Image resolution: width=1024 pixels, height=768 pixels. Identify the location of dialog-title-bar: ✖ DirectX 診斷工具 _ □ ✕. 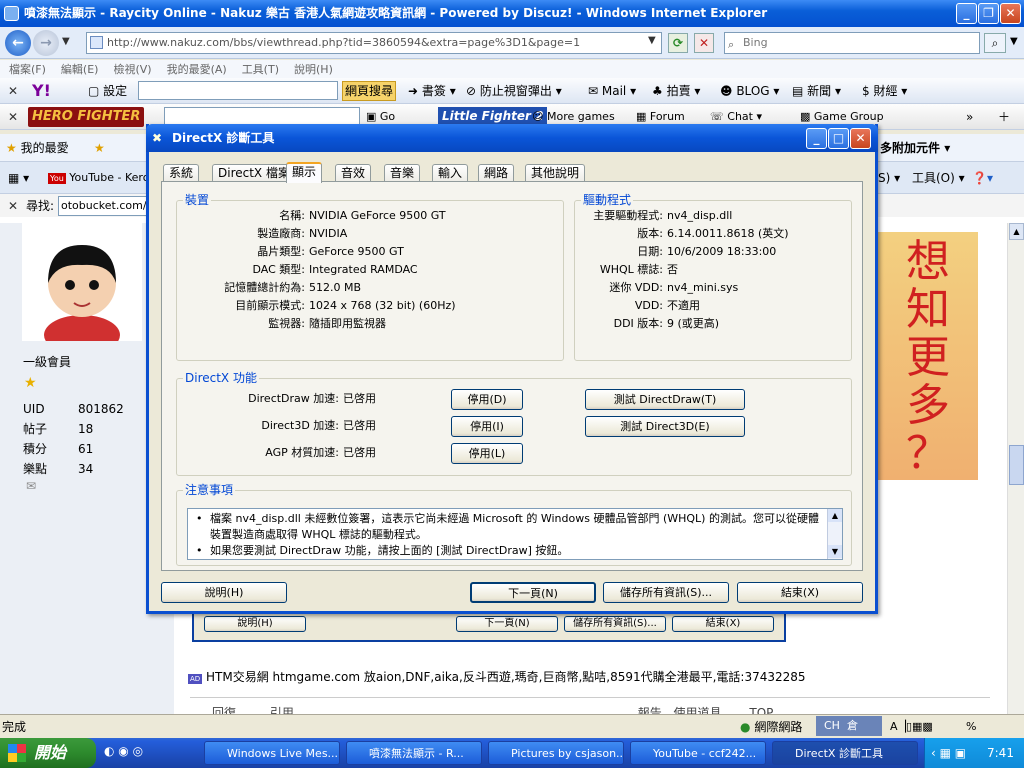
(512, 138).